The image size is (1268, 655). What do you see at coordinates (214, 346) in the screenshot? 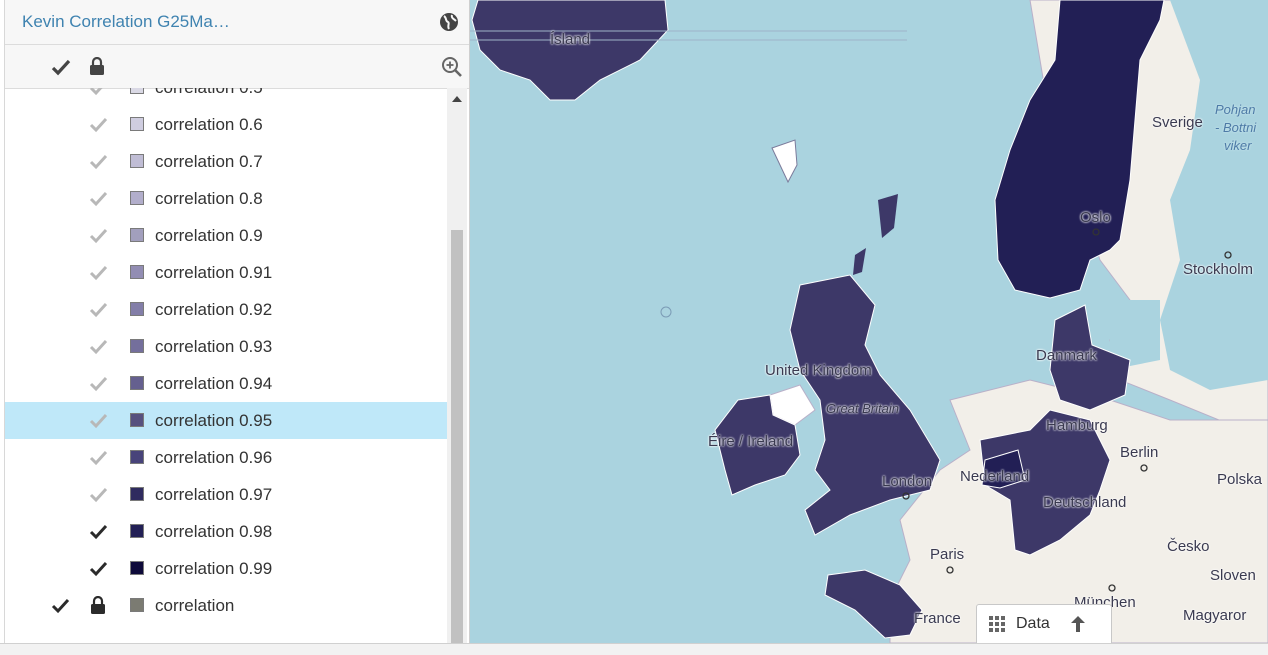
I see `layer-label: correlation 0.93` at bounding box center [214, 346].